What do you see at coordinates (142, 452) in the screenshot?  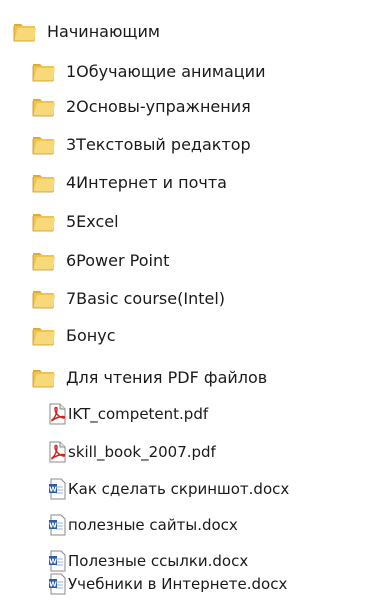 I see `file-label: skill_book_2007.pdf` at bounding box center [142, 452].